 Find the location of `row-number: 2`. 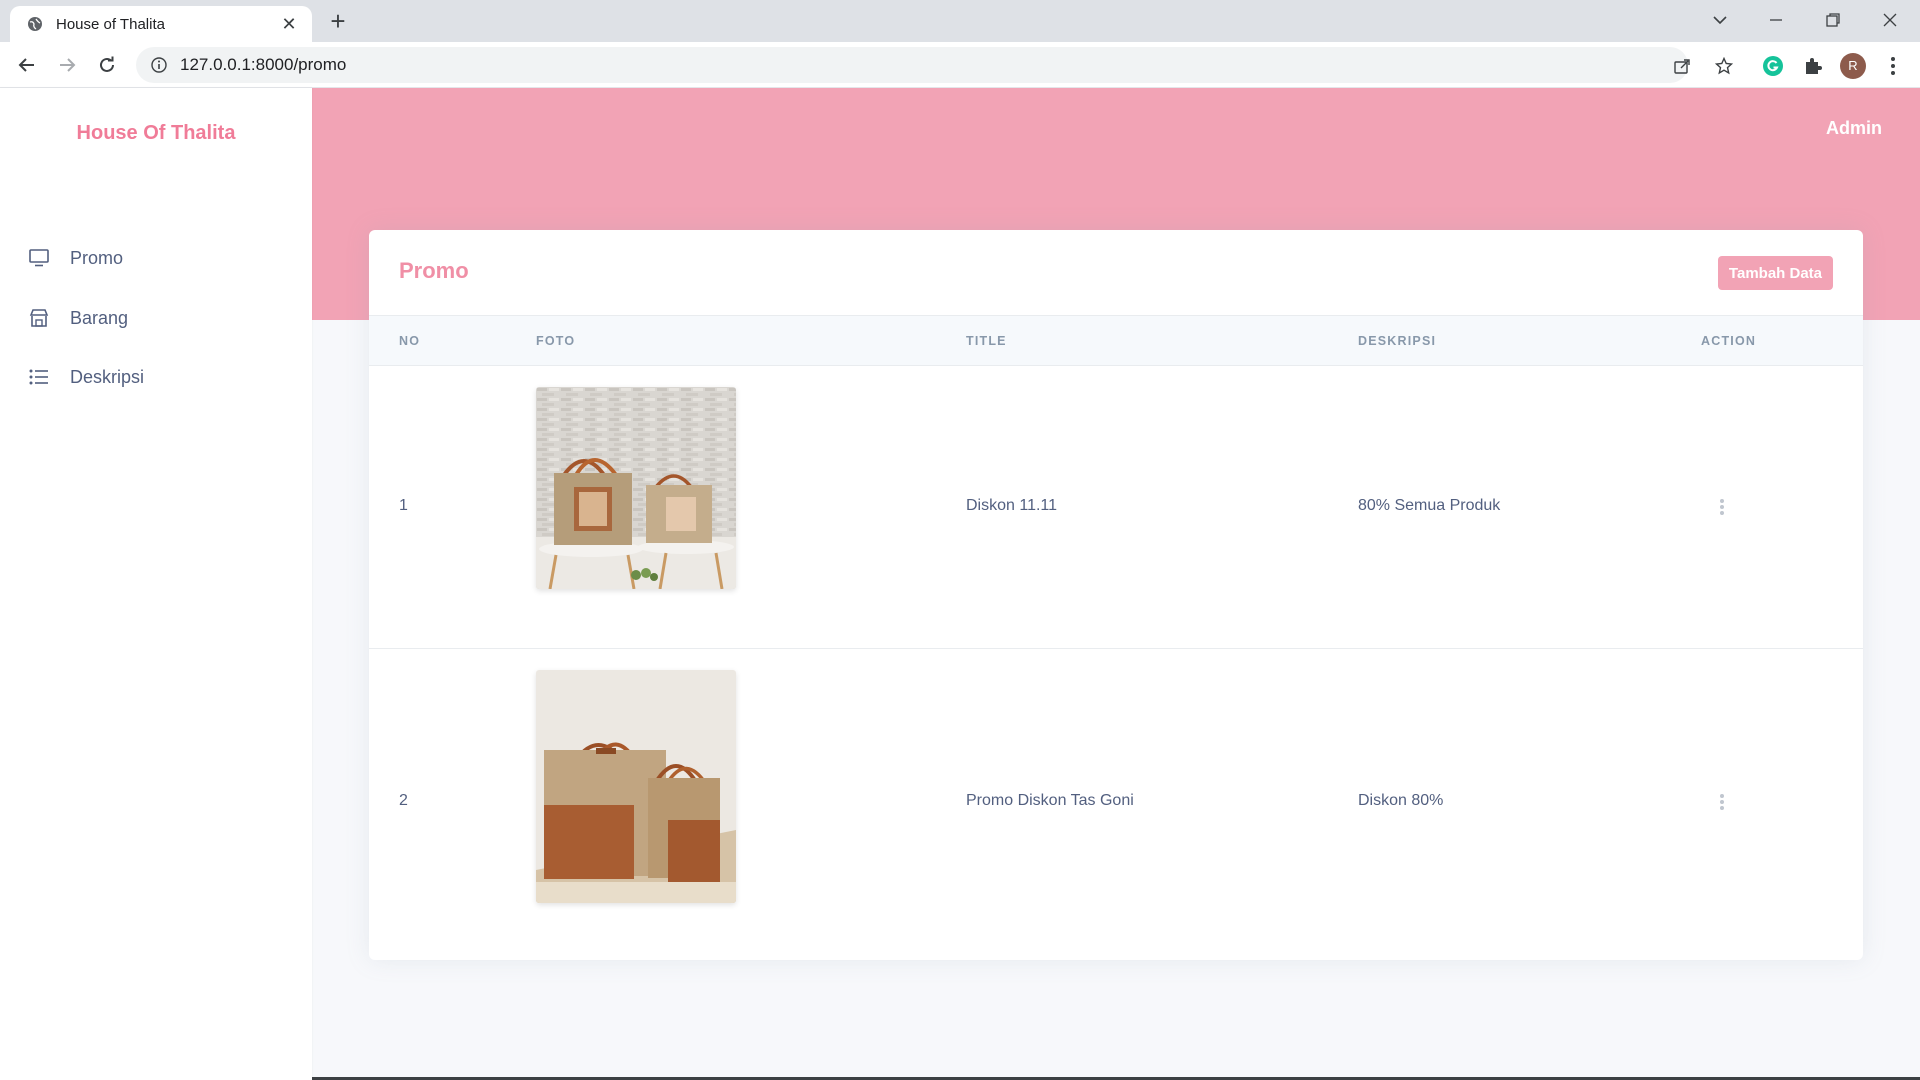

row-number: 2 is located at coordinates (403, 800).